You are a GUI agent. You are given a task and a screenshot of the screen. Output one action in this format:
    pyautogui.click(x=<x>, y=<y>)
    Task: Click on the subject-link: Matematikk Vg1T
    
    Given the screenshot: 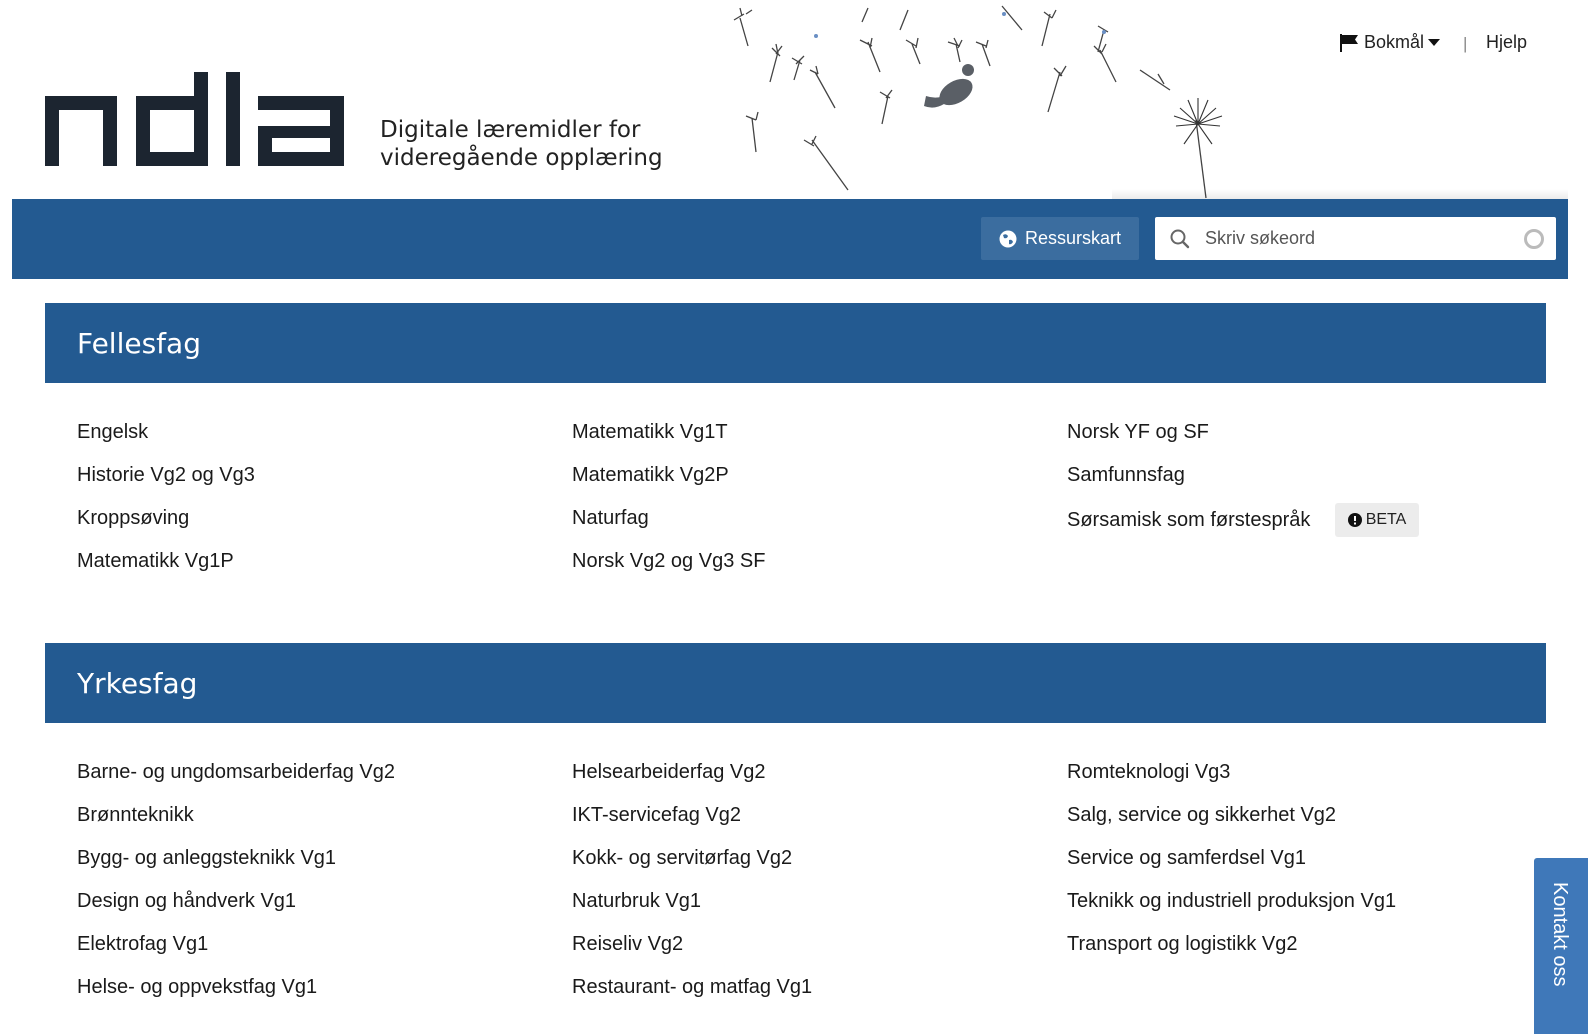 What is the action you would take?
    pyautogui.click(x=650, y=432)
    